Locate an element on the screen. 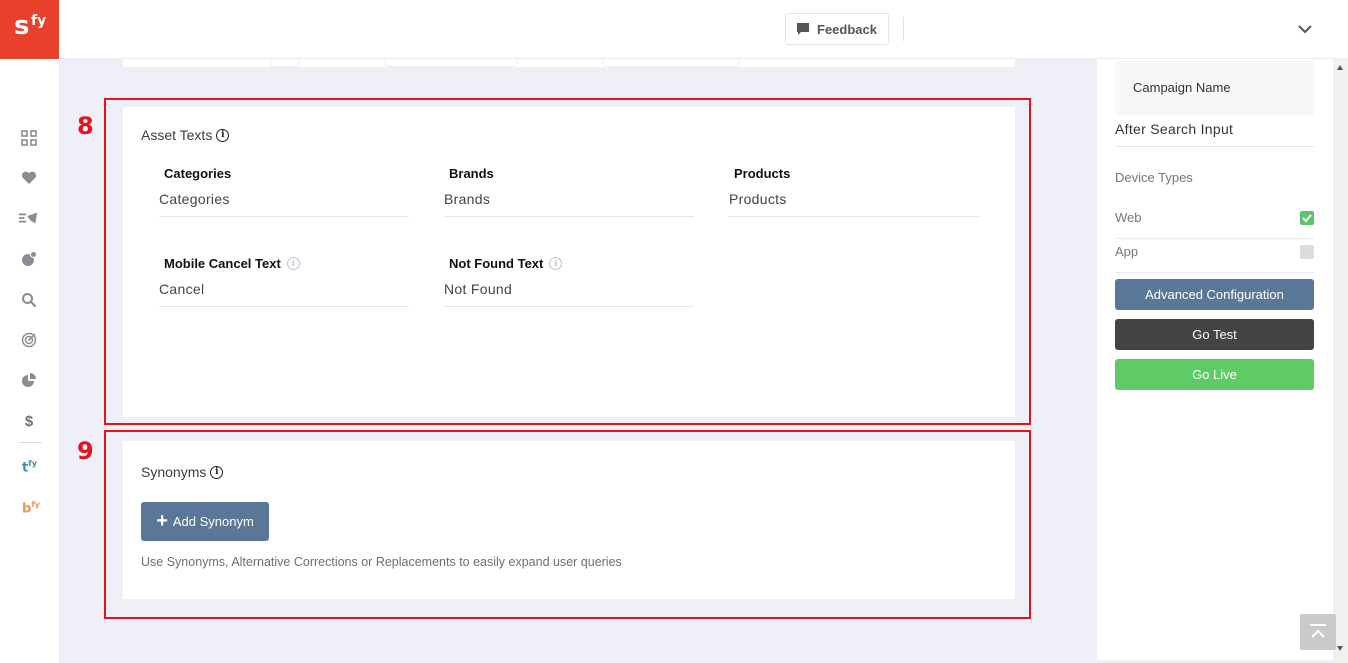 The image size is (1348, 663). app-logo: s fy is located at coordinates (29, 29).